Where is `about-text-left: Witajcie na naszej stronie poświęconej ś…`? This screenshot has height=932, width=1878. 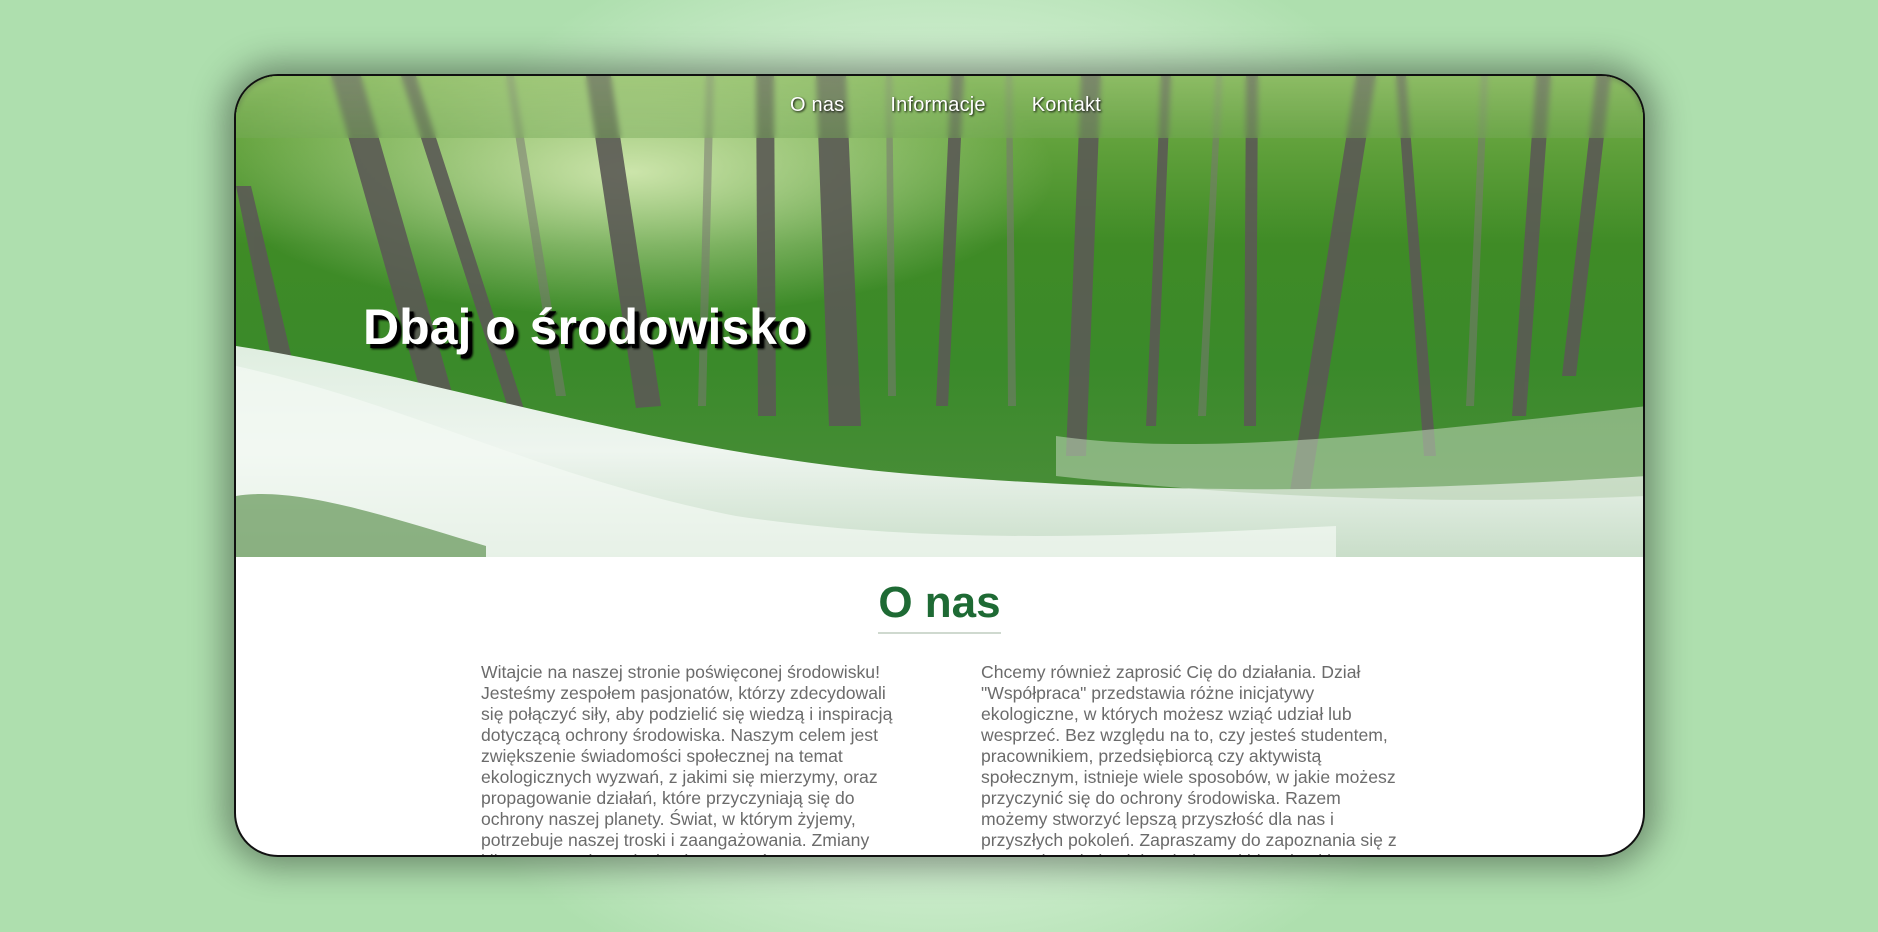 about-text-left: Witajcie na naszej stronie poświęconej ś… is located at coordinates (687, 758).